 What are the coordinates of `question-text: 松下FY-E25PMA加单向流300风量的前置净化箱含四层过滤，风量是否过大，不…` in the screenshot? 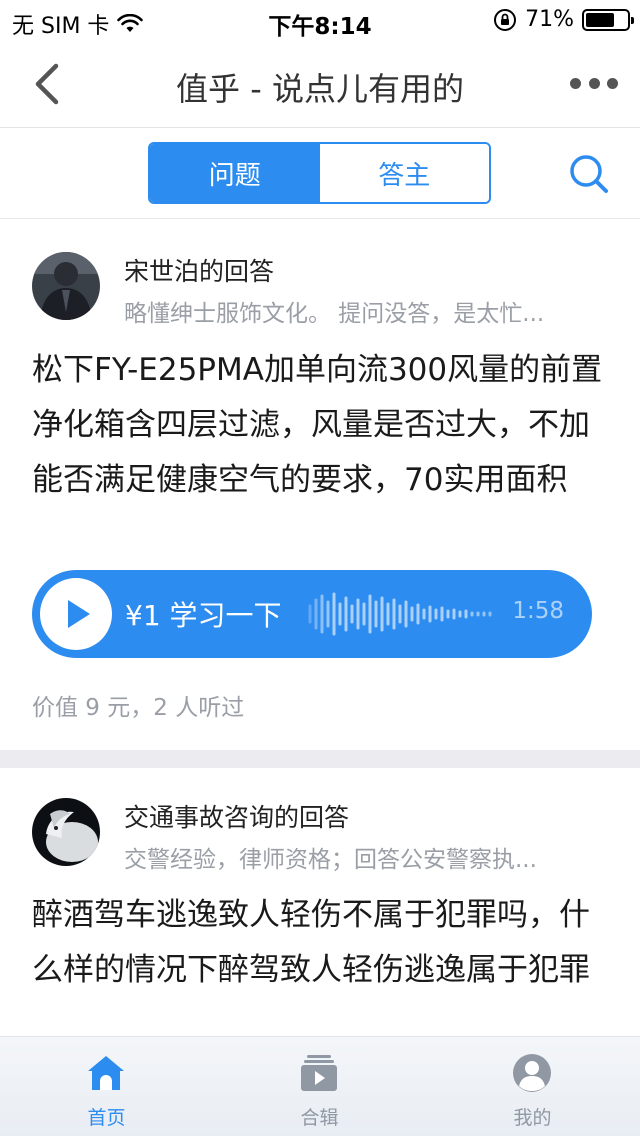 It's located at (322, 425).